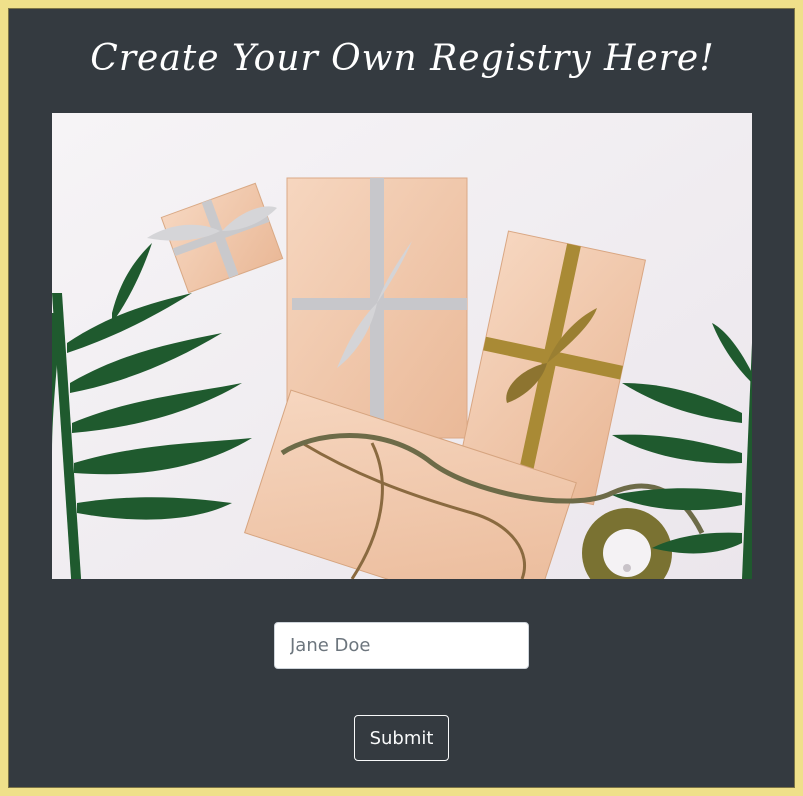 This screenshot has width=803, height=796. Describe the element at coordinates (401, 738) in the screenshot. I see `submit-button: Submit` at that location.